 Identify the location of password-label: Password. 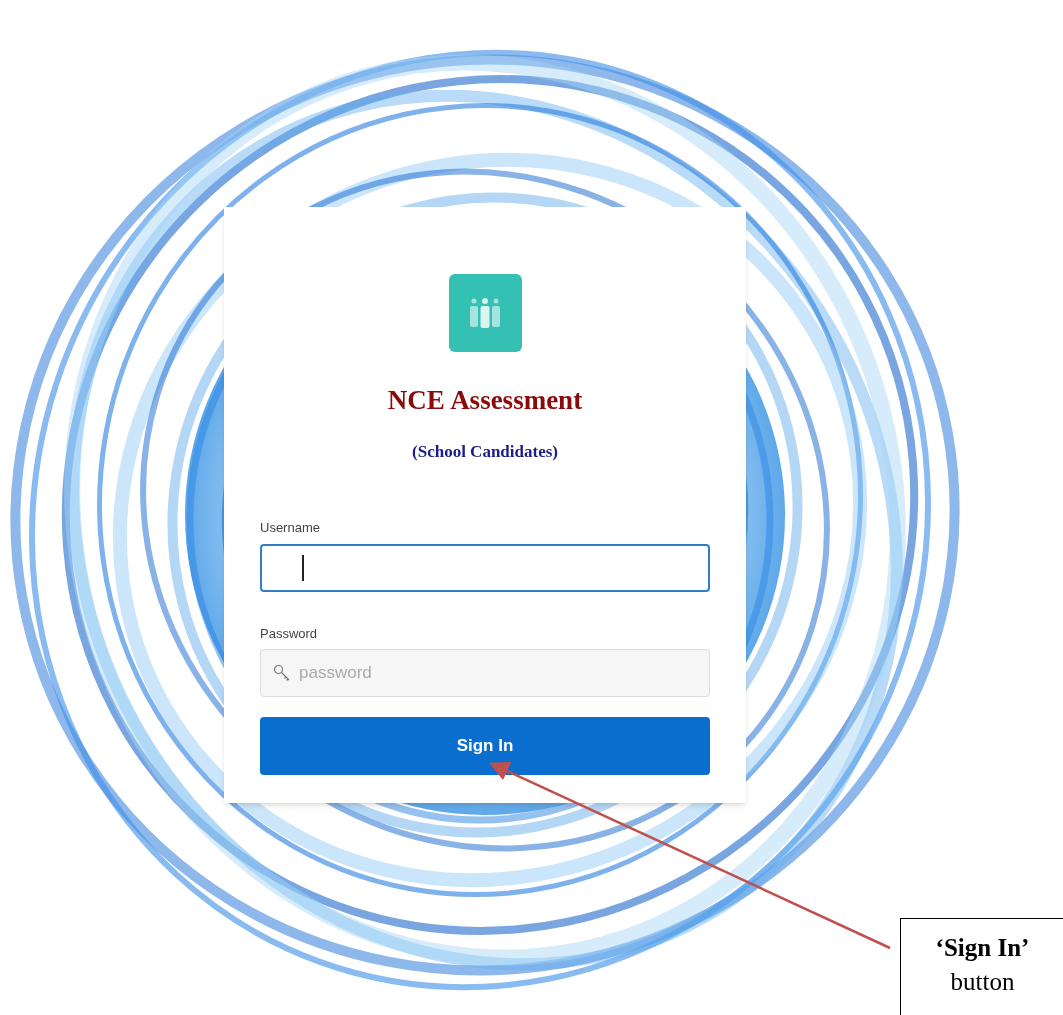
(289, 633).